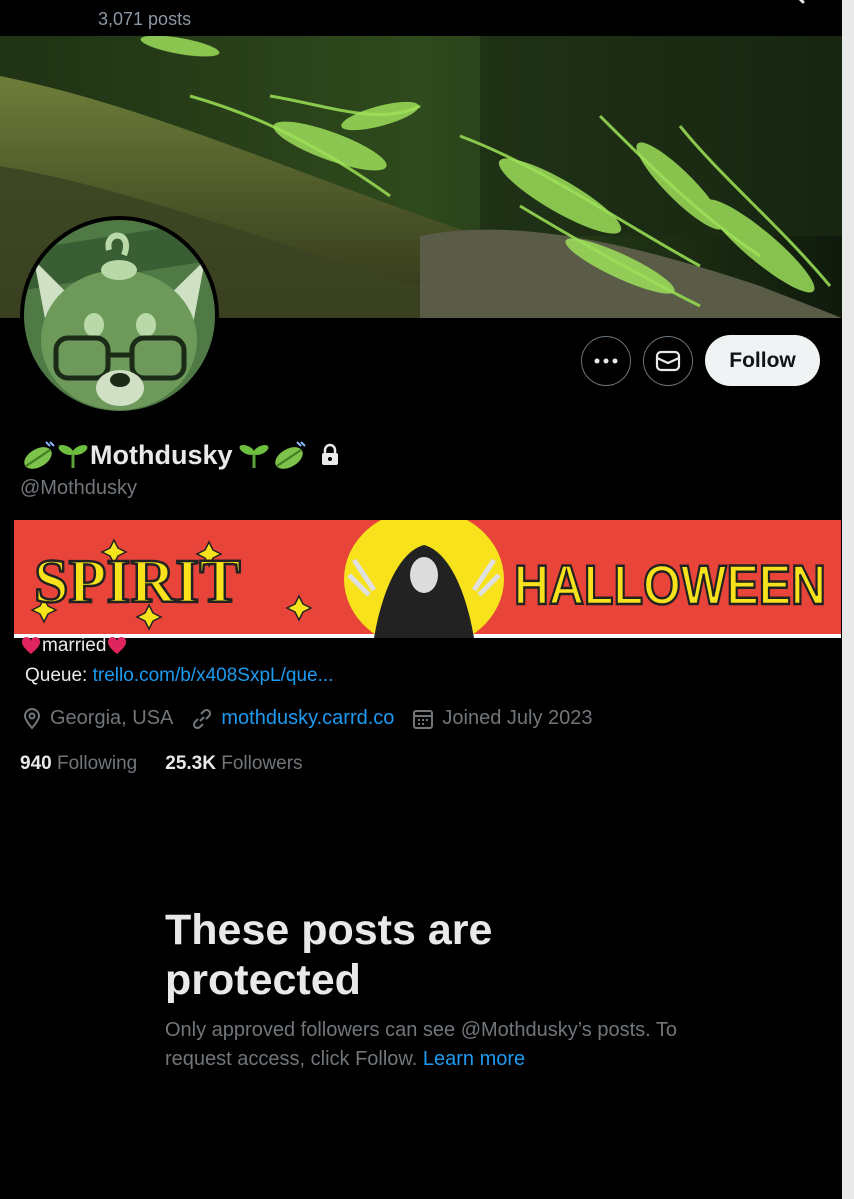 The width and height of the screenshot is (854, 1199). What do you see at coordinates (423, 719) in the screenshot?
I see `calendar-icon` at bounding box center [423, 719].